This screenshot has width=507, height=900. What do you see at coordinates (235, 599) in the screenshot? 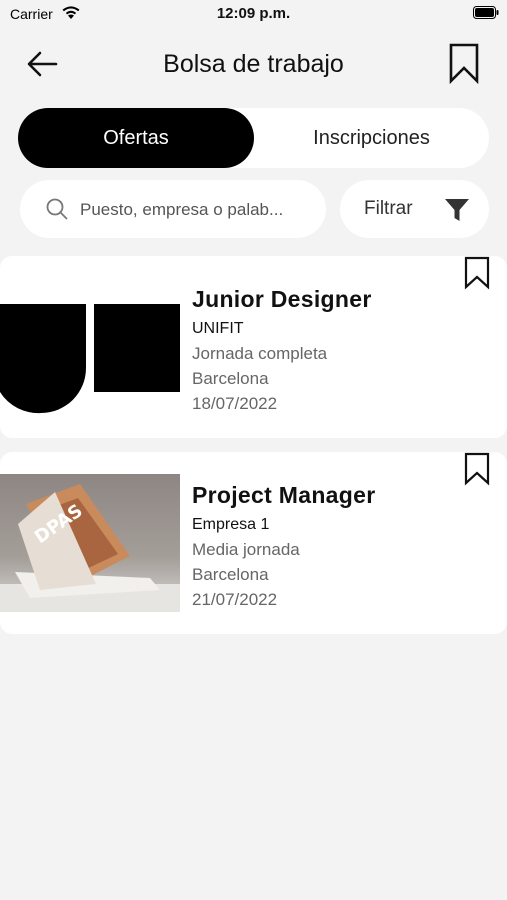
I see `job-date: 21/07/2022` at bounding box center [235, 599].